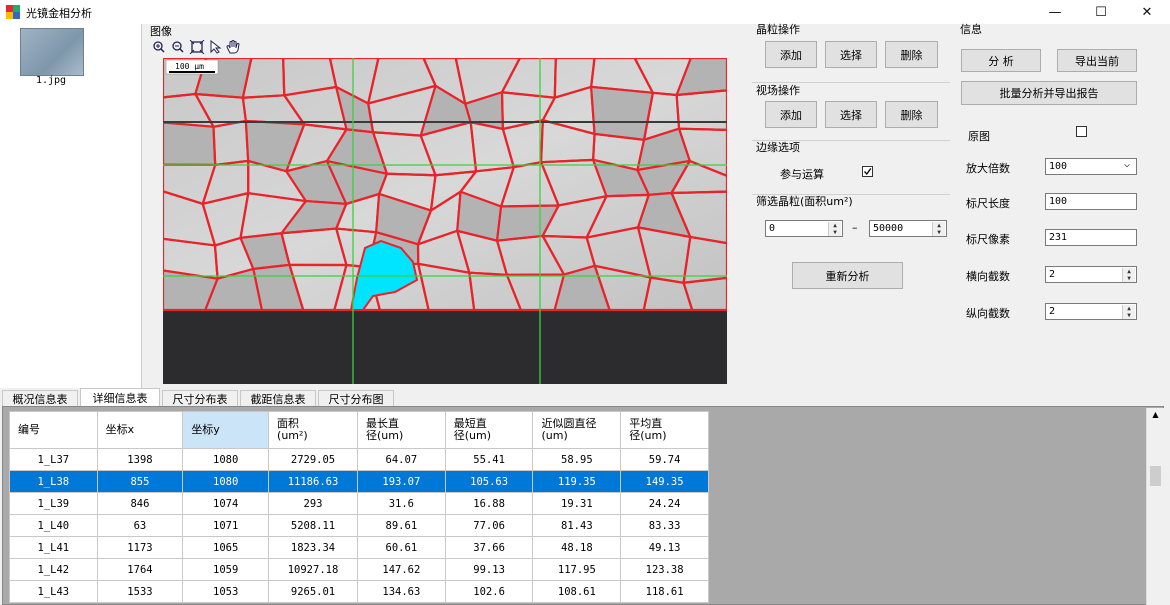 This screenshot has height=605, width=1170. What do you see at coordinates (226, 430) in the screenshot?
I see `column-header: 坐标y` at bounding box center [226, 430].